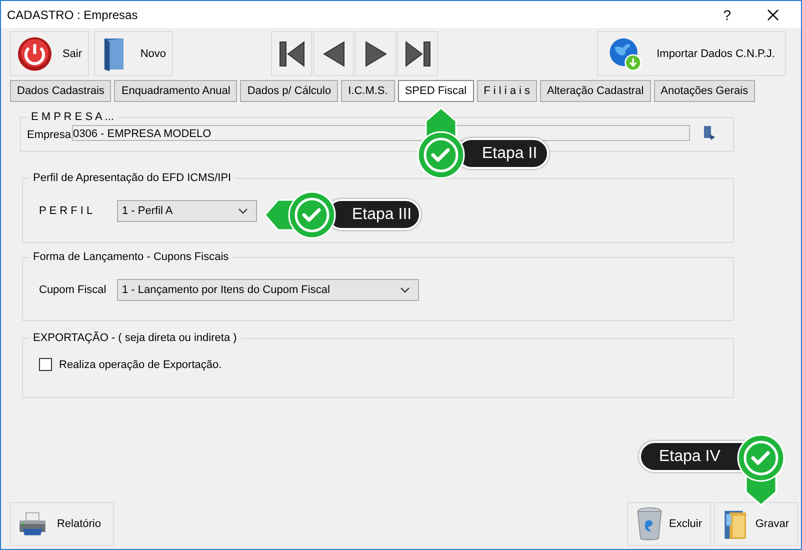 This screenshot has width=802, height=550. I want to click on field-label: Empresa, so click(49, 135).